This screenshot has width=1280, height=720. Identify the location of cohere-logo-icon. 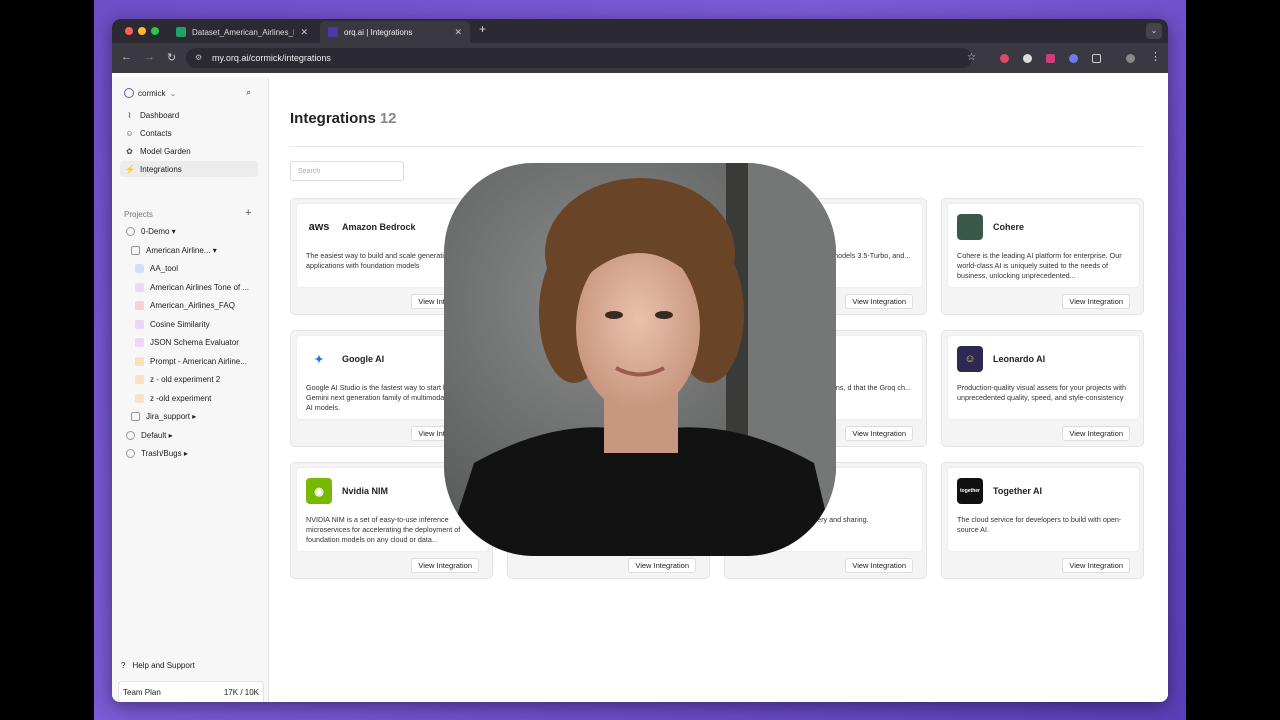
(970, 227).